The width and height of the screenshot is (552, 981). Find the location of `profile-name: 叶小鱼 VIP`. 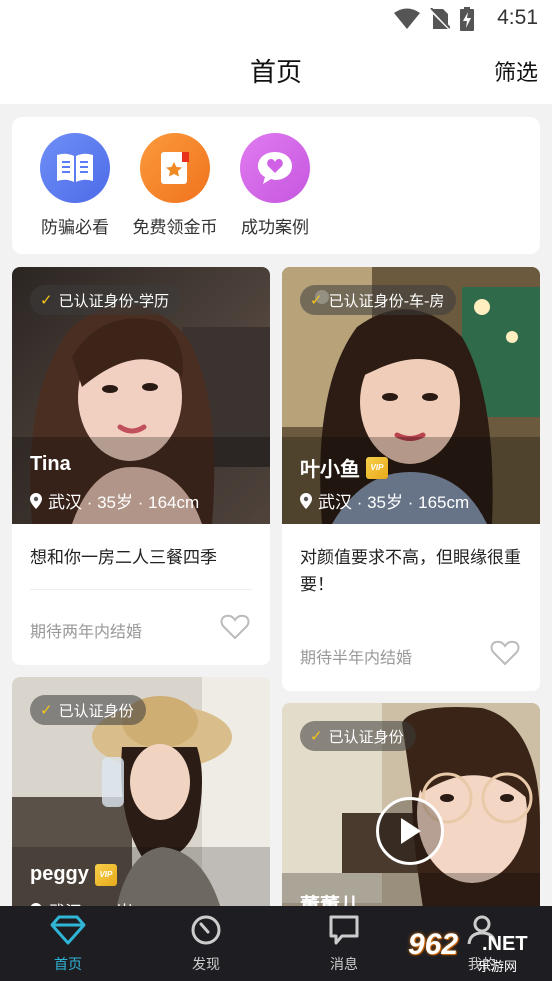

profile-name: 叶小鱼 VIP is located at coordinates (344, 467).